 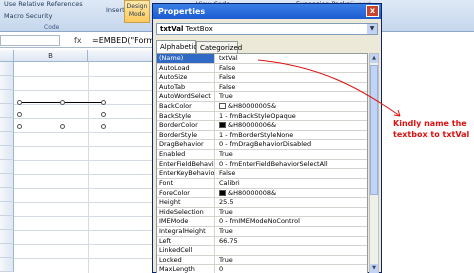 I want to click on annotation-line-2: textbox to txtVal, so click(x=431, y=134).